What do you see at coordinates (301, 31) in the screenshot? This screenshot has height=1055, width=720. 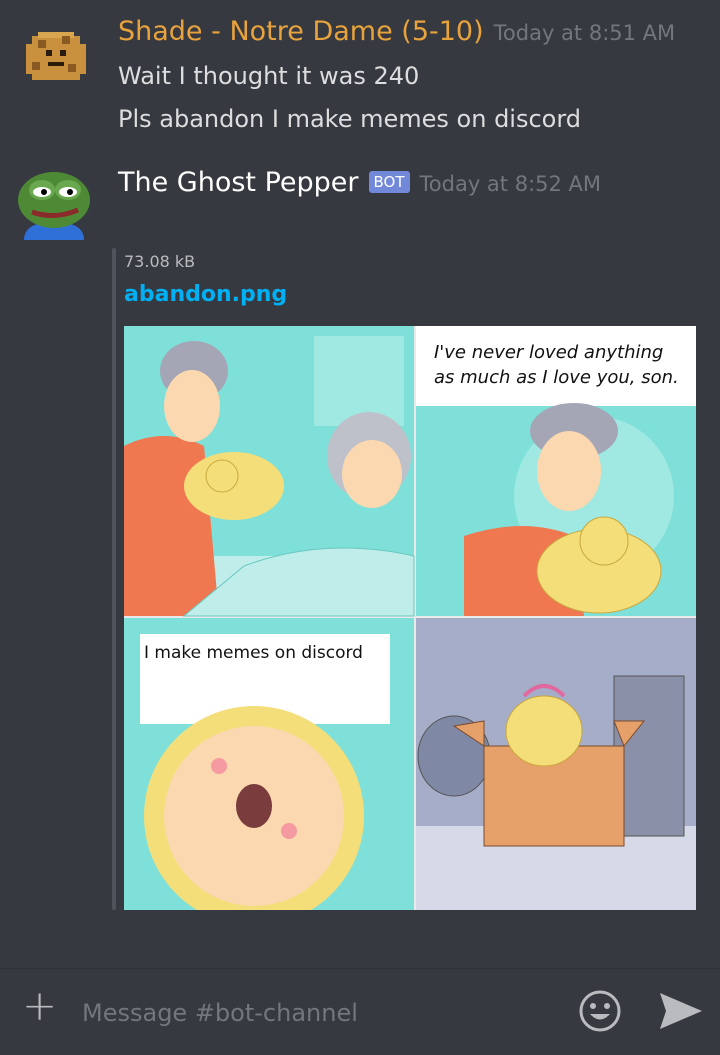 I see `username: Shade - Notre Dame (5-10)` at bounding box center [301, 31].